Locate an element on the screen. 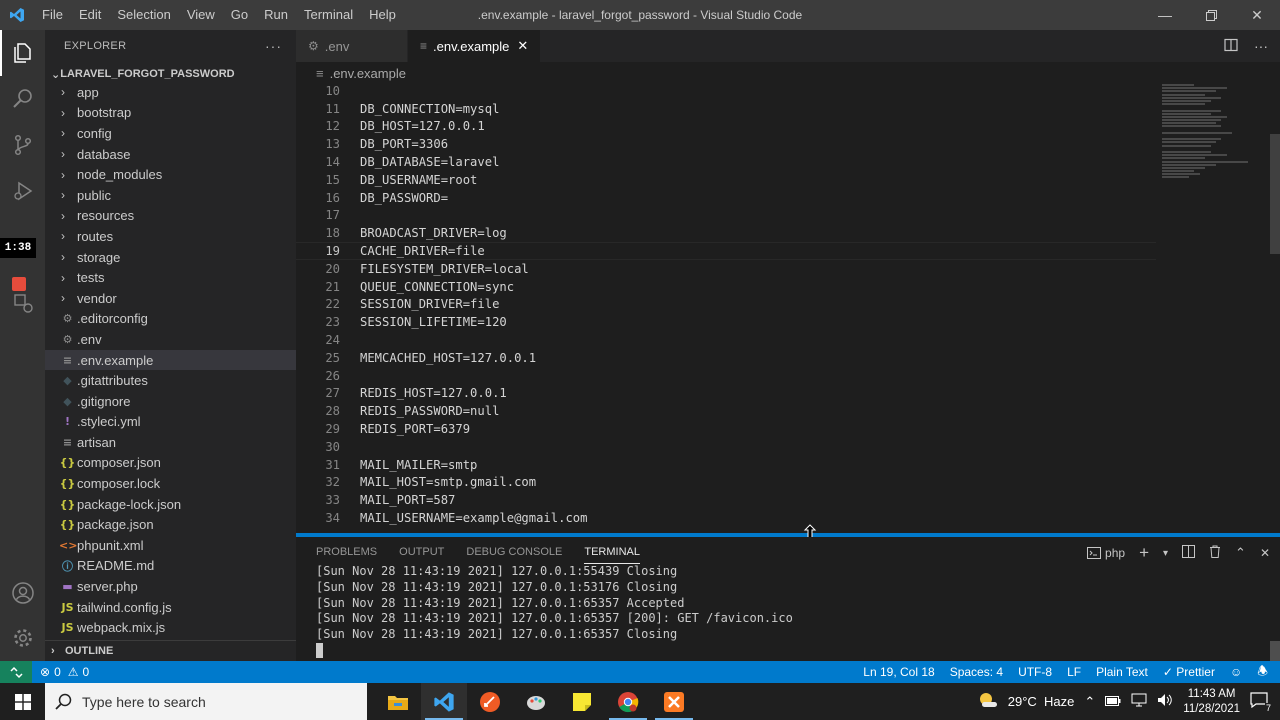 This screenshot has width=1280, height=720. folder-item: › resources is located at coordinates (170, 216).